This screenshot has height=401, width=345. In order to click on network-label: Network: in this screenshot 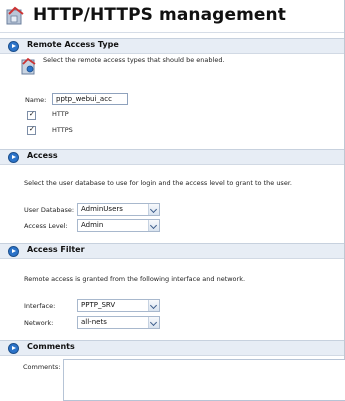, I will do `click(39, 323)`.